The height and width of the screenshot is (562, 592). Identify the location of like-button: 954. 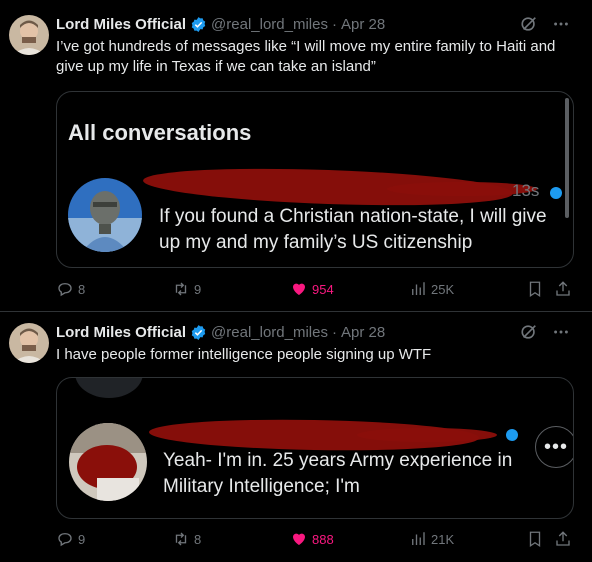
(312, 289).